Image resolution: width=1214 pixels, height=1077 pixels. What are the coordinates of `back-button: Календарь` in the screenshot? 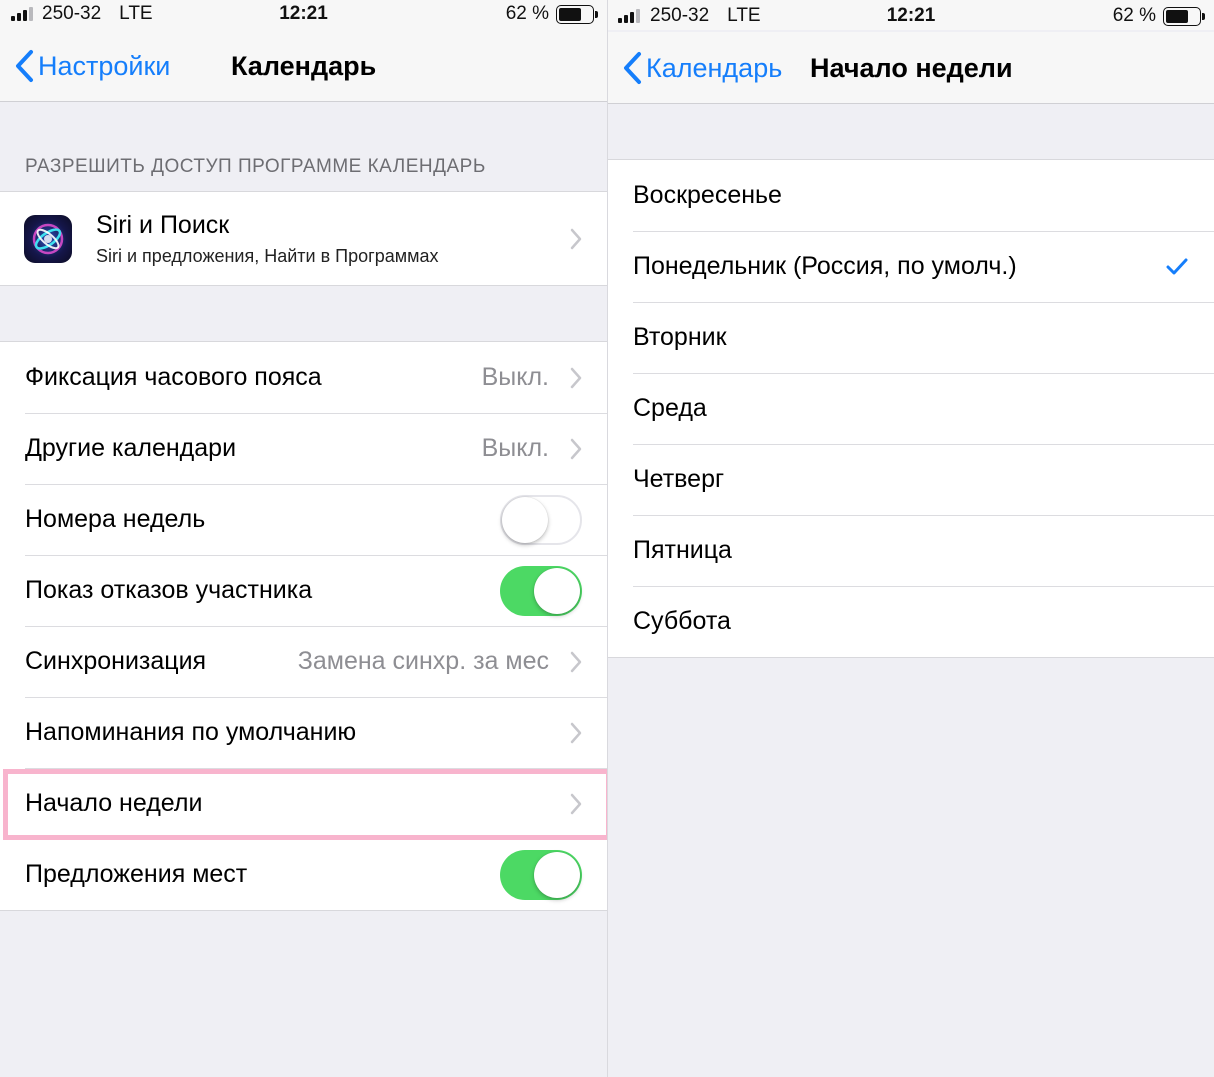 It's located at (702, 68).